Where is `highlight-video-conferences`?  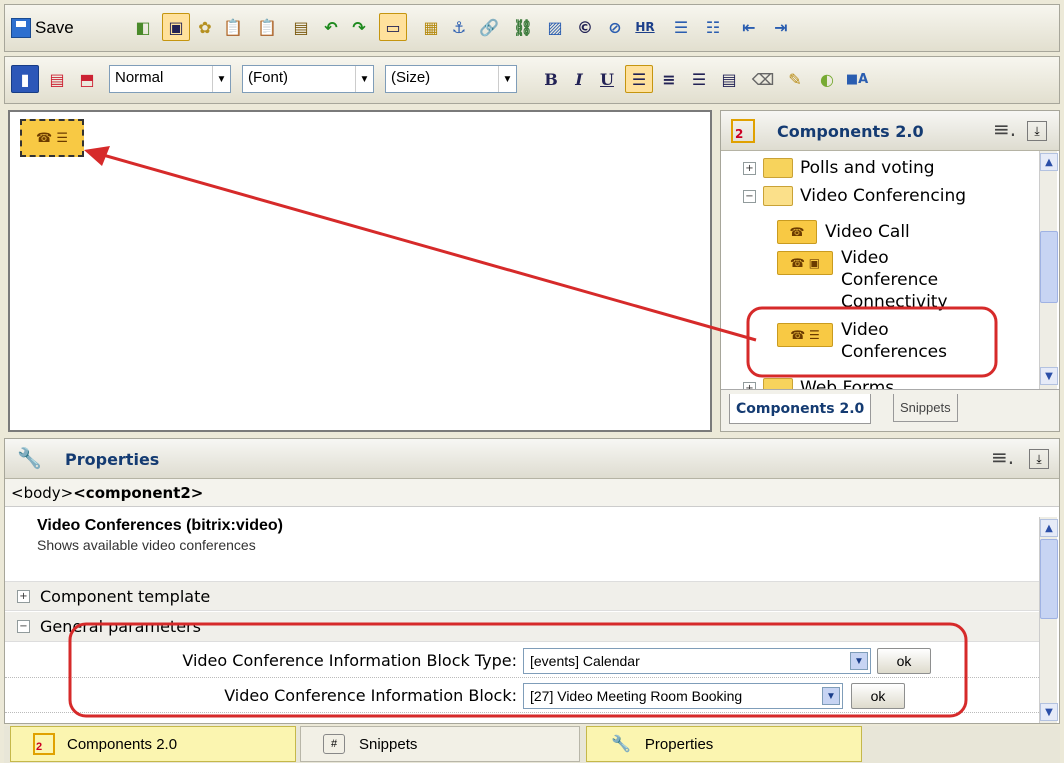
highlight-video-conferences is located at coordinates (872, 342).